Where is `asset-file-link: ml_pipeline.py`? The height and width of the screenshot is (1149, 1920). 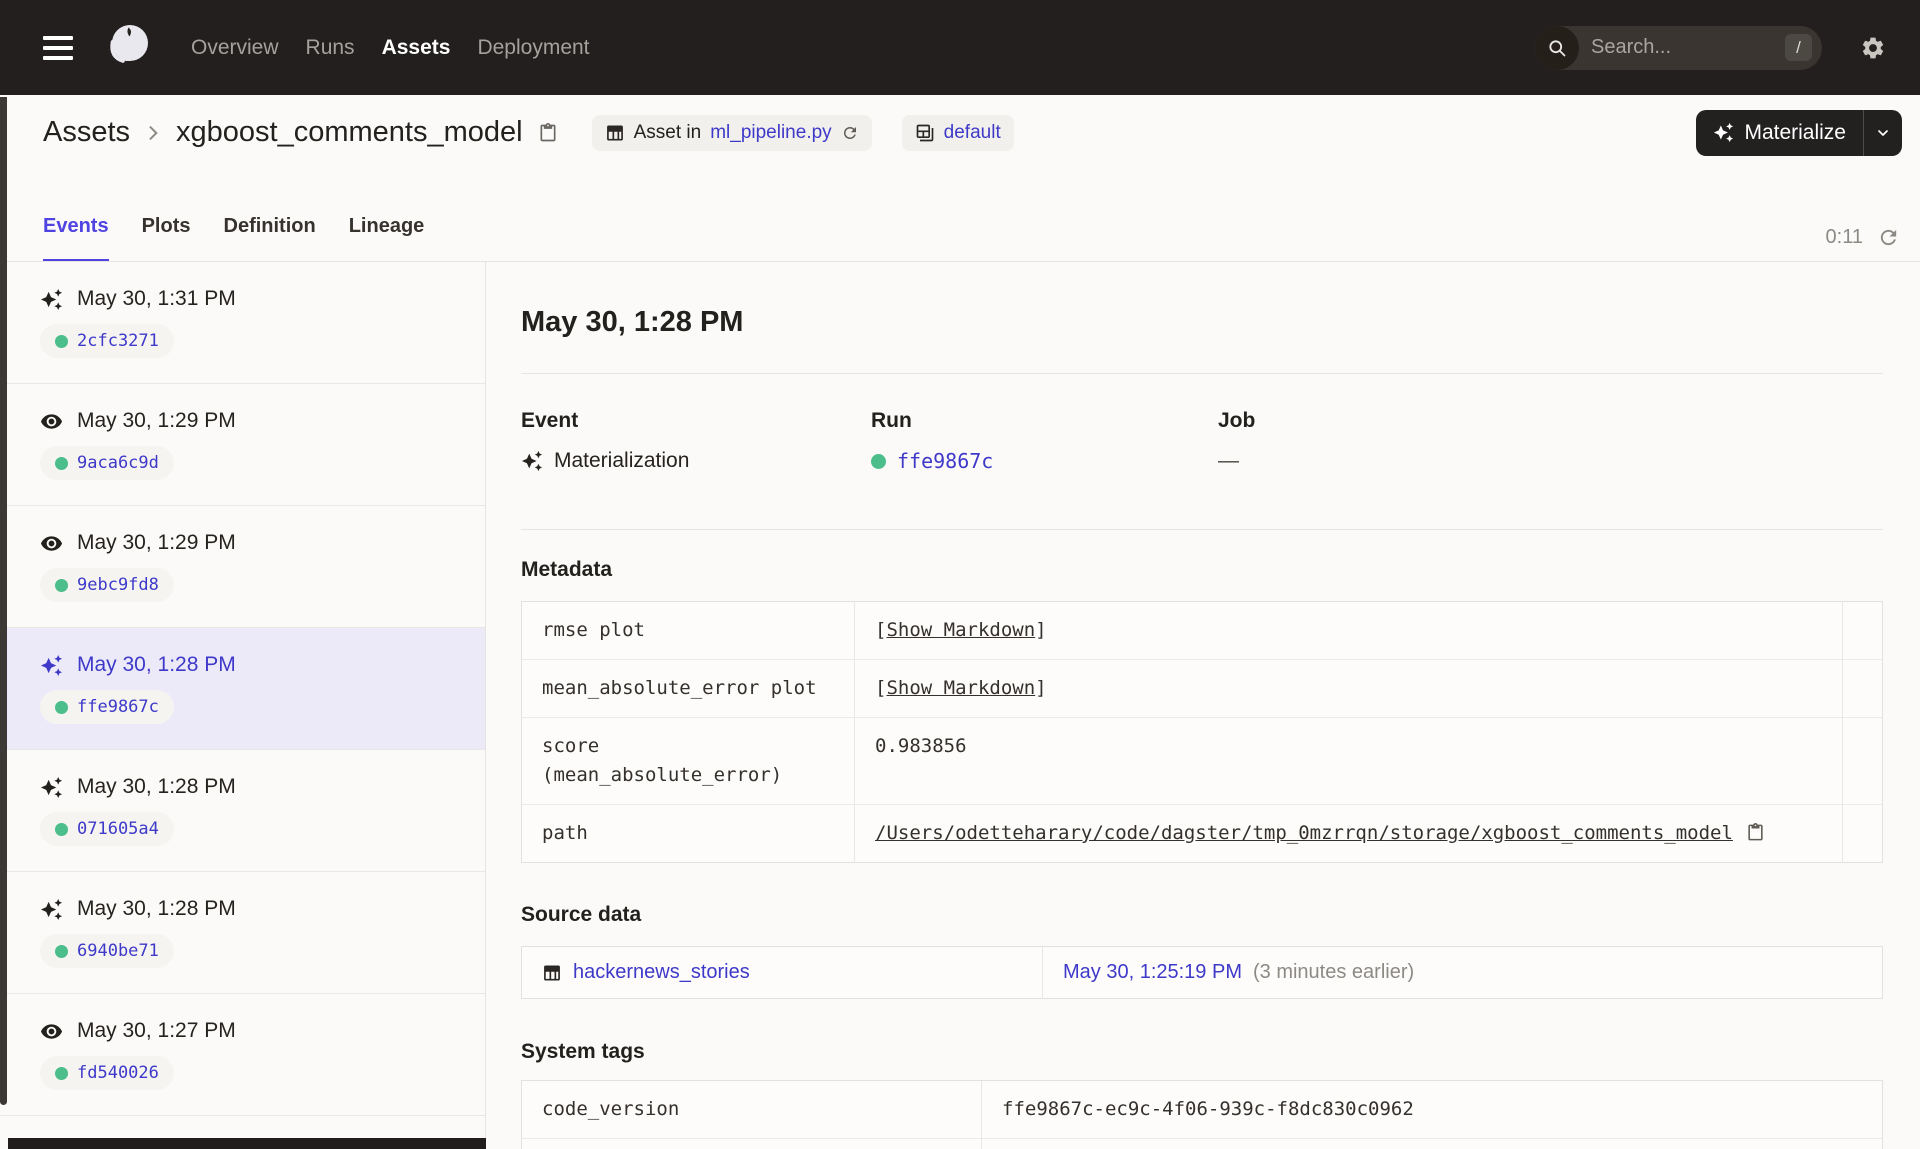
asset-file-link: ml_pipeline.py is located at coordinates (770, 133).